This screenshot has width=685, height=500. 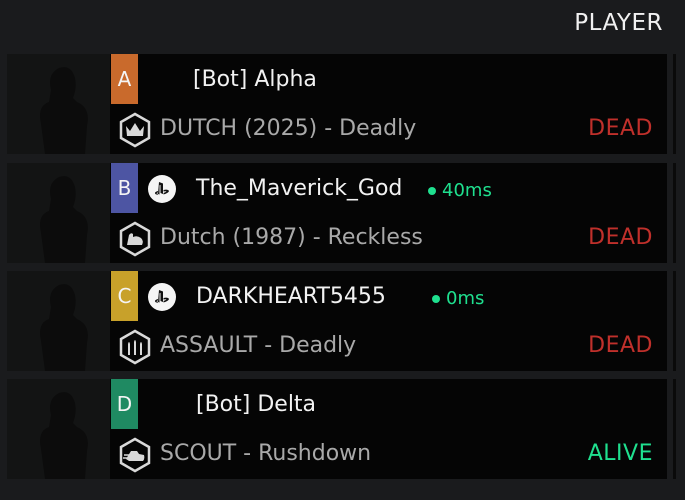 I want to click on player-column-header: PLAYER, so click(x=618, y=23).